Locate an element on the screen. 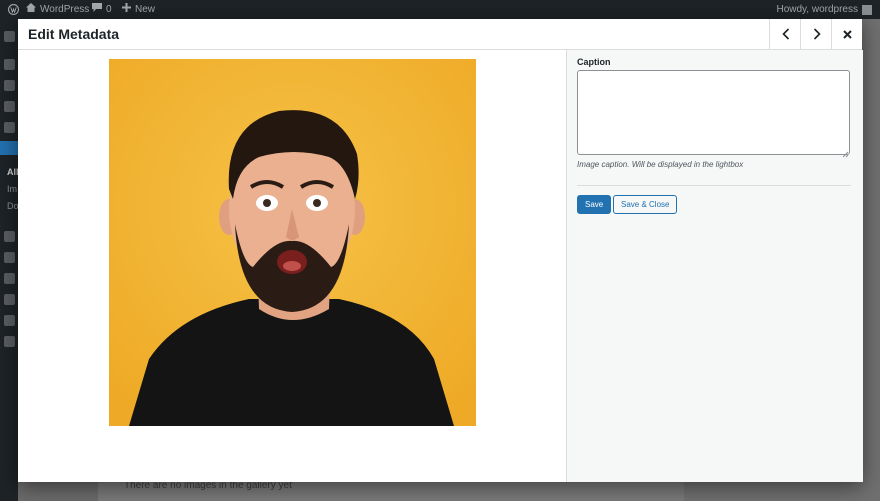  gallery-icon is located at coordinates (9, 148).